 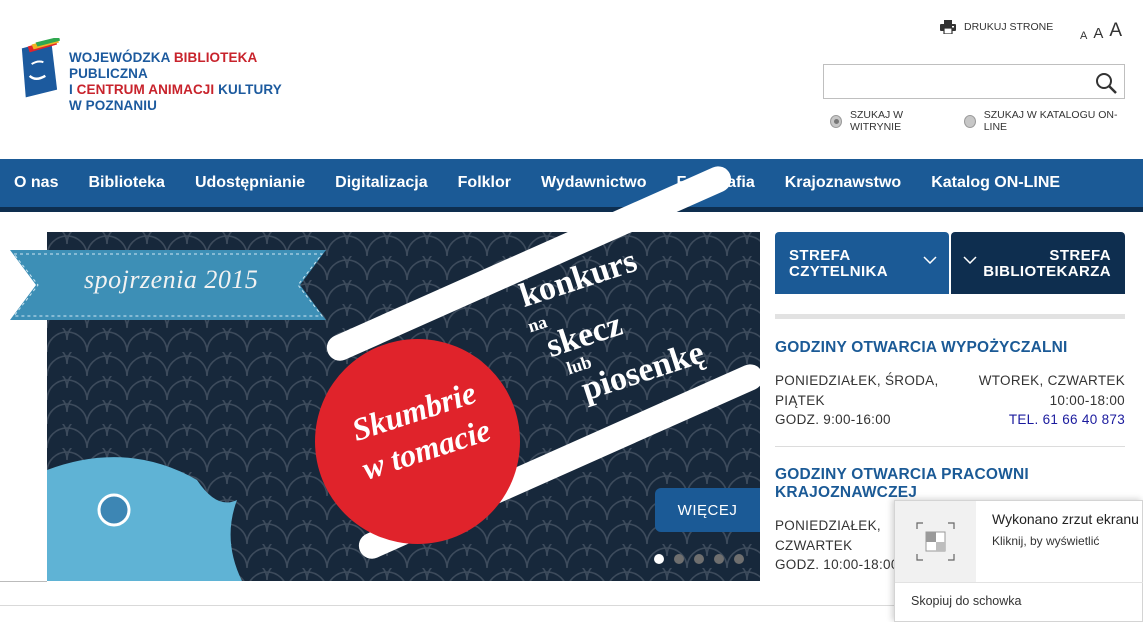 I want to click on lending-hours-title: GODZINY OTWARCIA WYPOŻYCZALNI, so click(x=921, y=347).